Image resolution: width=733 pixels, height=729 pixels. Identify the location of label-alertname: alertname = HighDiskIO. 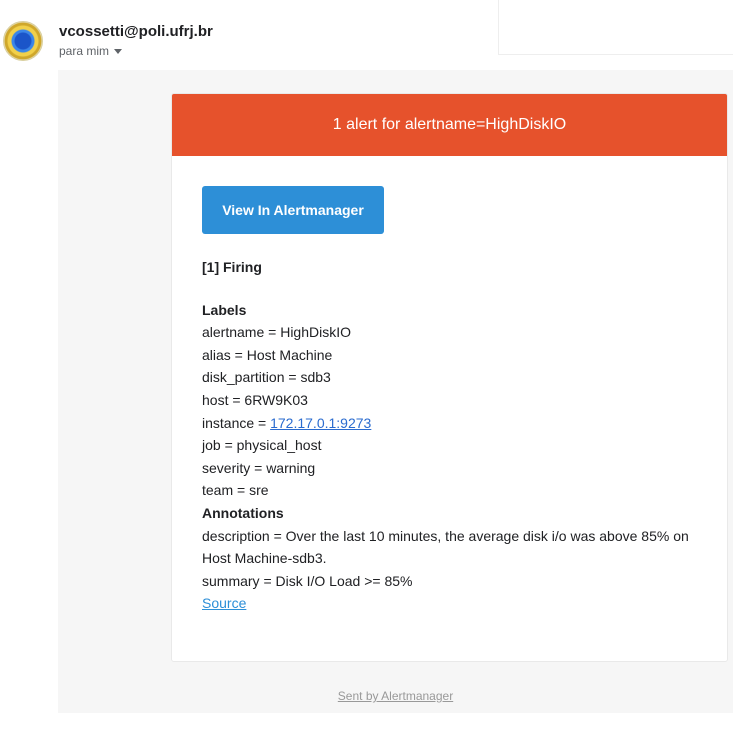
(277, 332).